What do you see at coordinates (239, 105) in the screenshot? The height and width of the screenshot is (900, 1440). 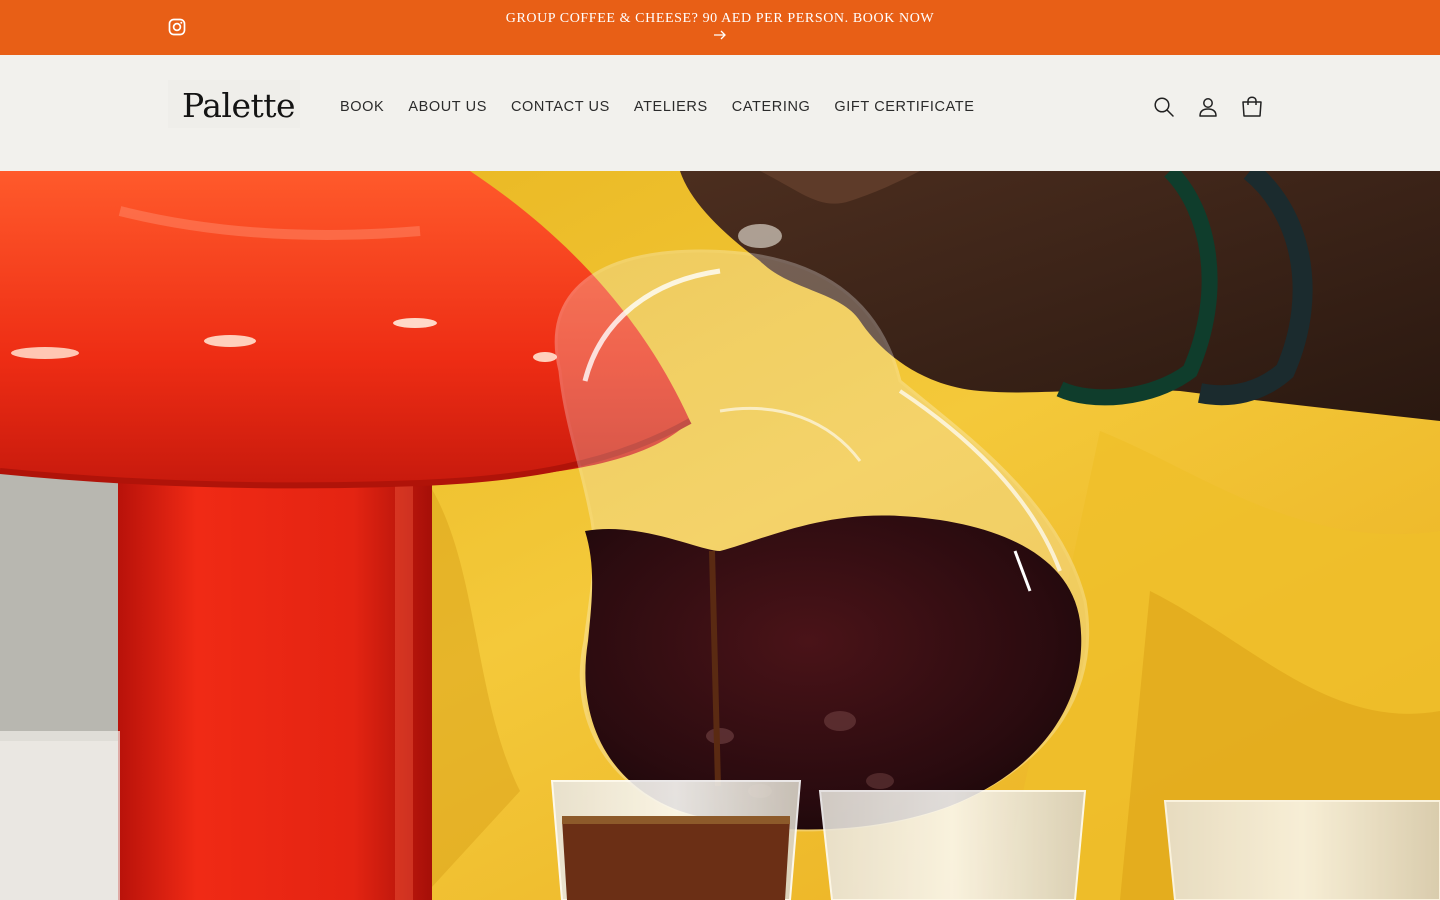 I see `logo-text: Palette` at bounding box center [239, 105].